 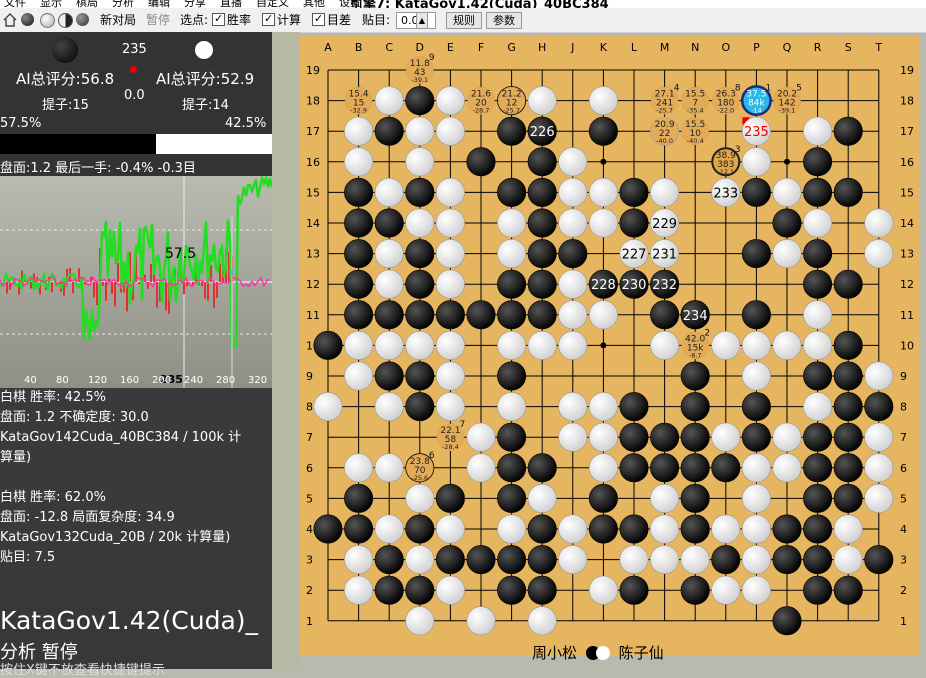 What do you see at coordinates (231, 20) in the screenshot?
I see `winrate-toggle: 胜率` at bounding box center [231, 20].